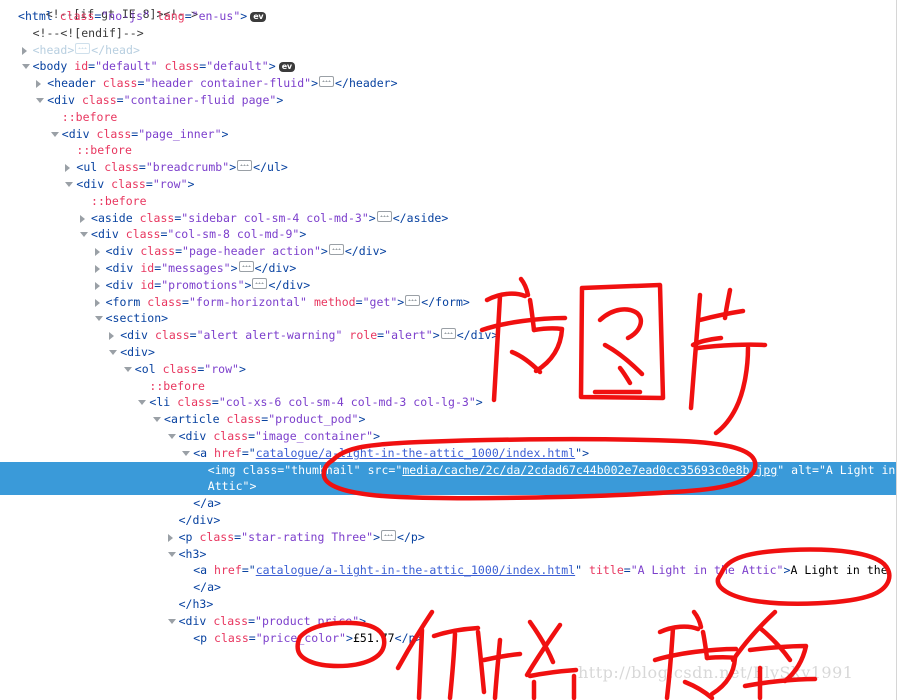 The height and width of the screenshot is (700, 907). Describe the element at coordinates (448, 520) in the screenshot. I see `dom-row: </div>` at that location.